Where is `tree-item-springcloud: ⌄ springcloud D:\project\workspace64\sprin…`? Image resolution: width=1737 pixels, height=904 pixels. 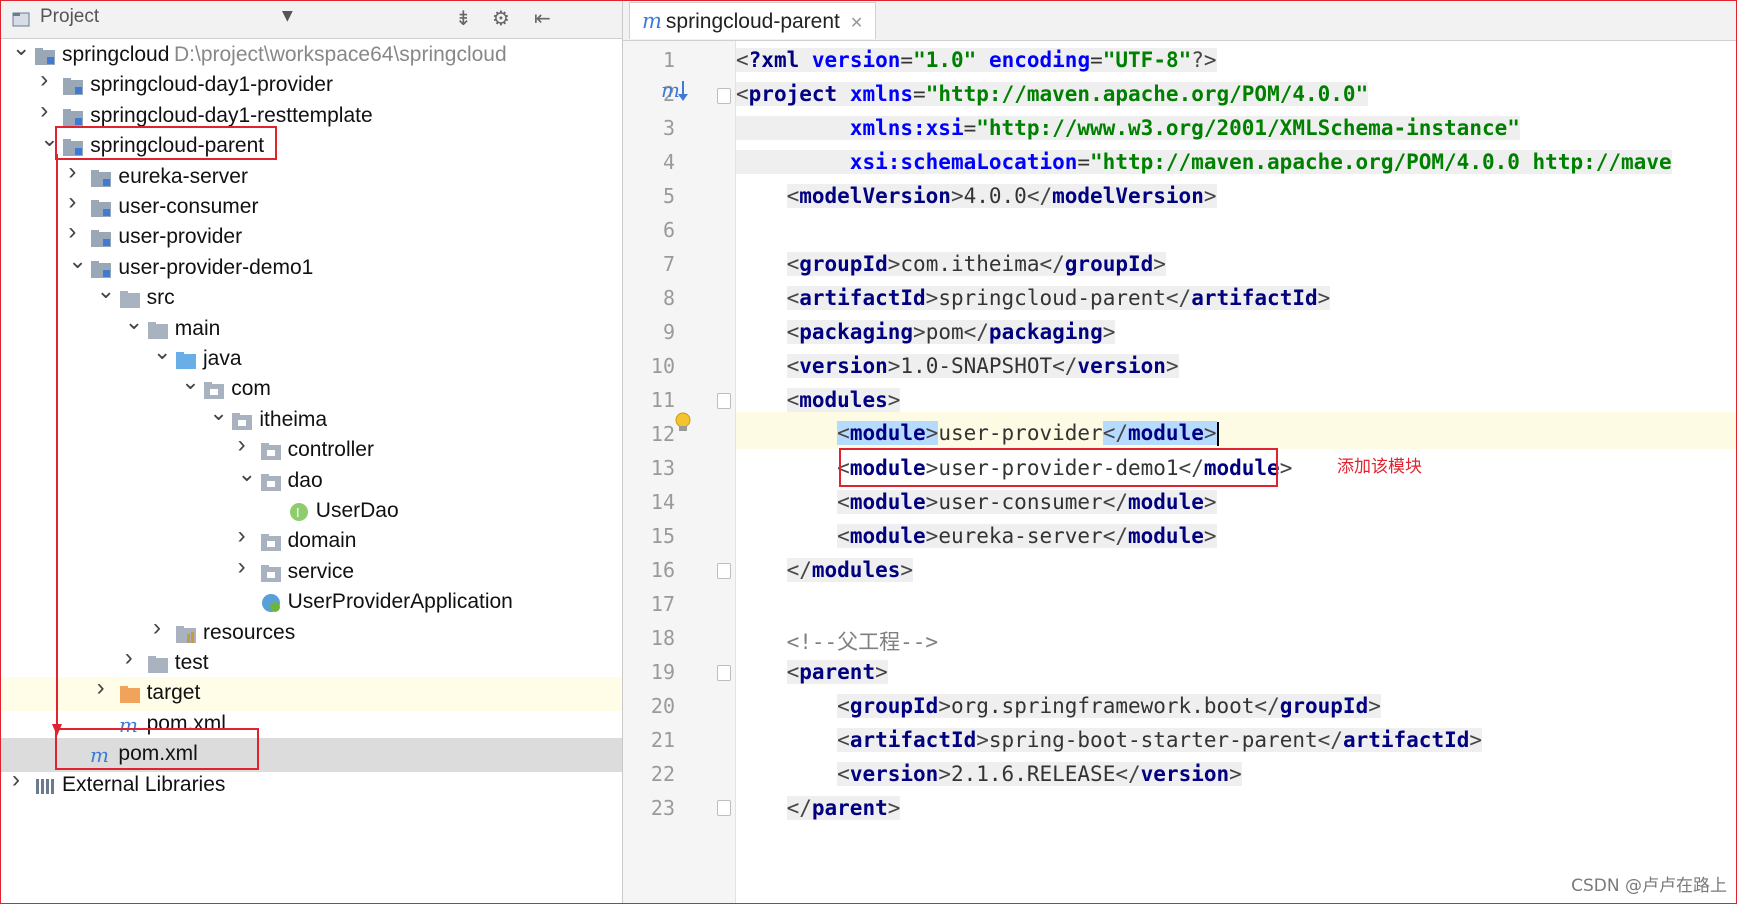
tree-item-springcloud: ⌄ springcloud D:\project\workspace64\sprin… is located at coordinates (311, 55).